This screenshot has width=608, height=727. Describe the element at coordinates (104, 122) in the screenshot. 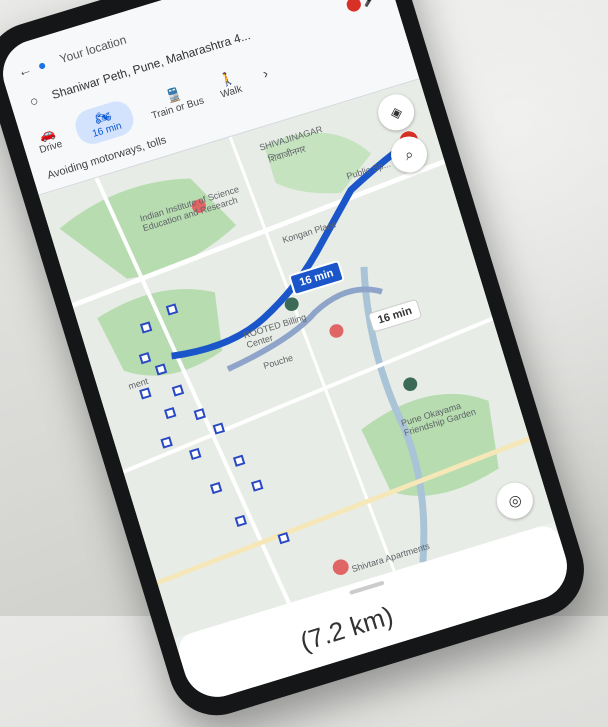

I see `mode-motorbike: 🏍 16 min` at that location.